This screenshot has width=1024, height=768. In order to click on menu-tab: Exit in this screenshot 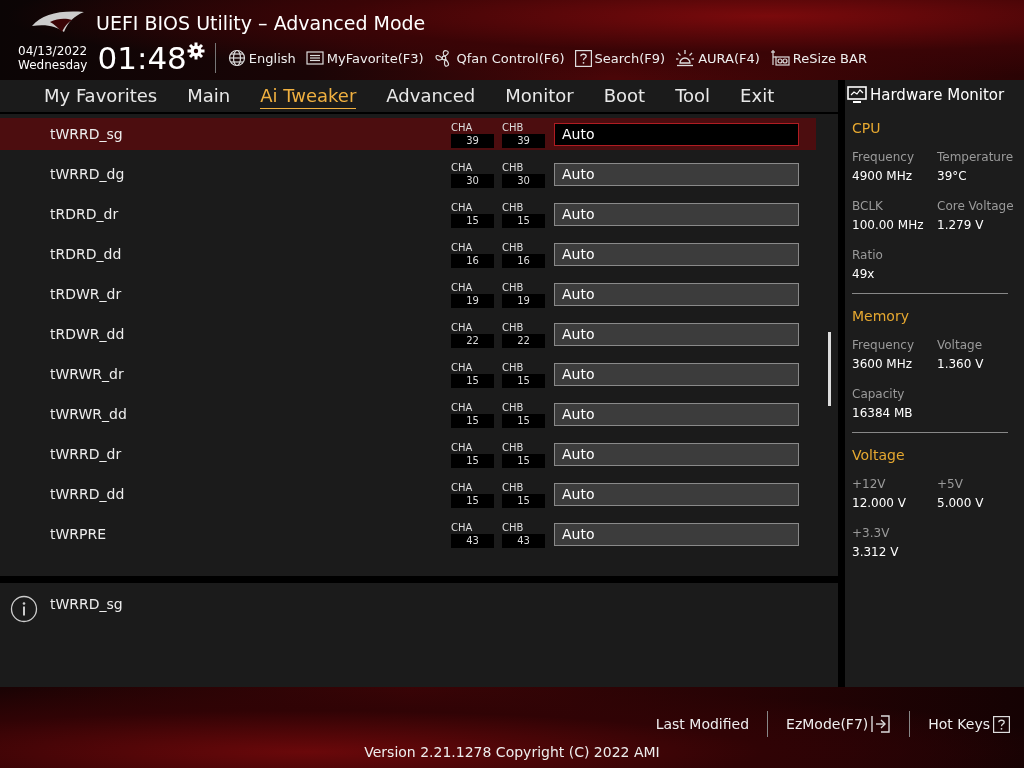, I will do `click(757, 96)`.